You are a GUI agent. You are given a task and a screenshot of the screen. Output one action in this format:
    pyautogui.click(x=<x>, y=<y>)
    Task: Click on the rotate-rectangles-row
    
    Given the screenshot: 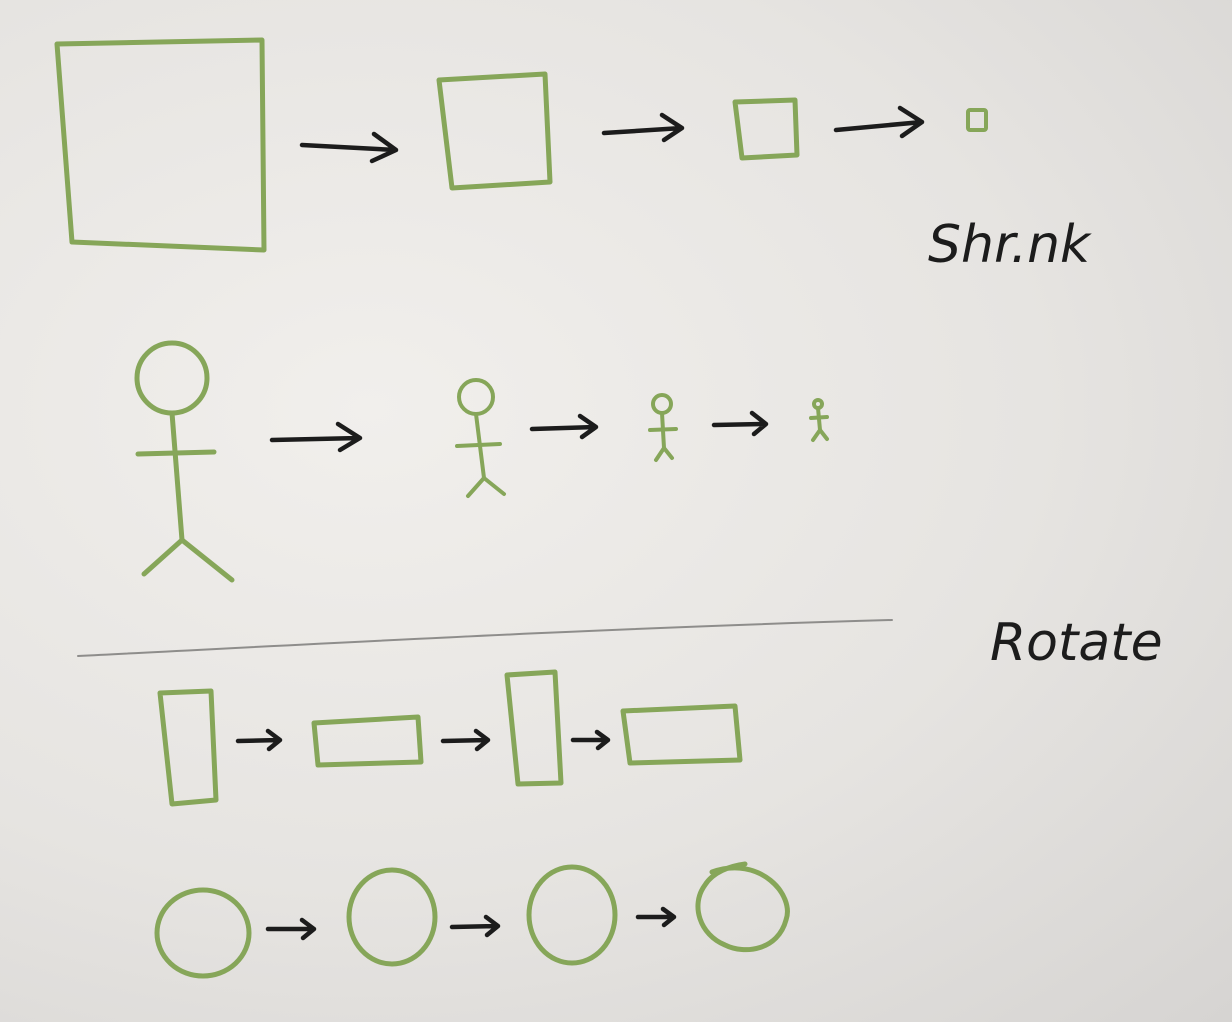 What is the action you would take?
    pyautogui.click(x=450, y=738)
    